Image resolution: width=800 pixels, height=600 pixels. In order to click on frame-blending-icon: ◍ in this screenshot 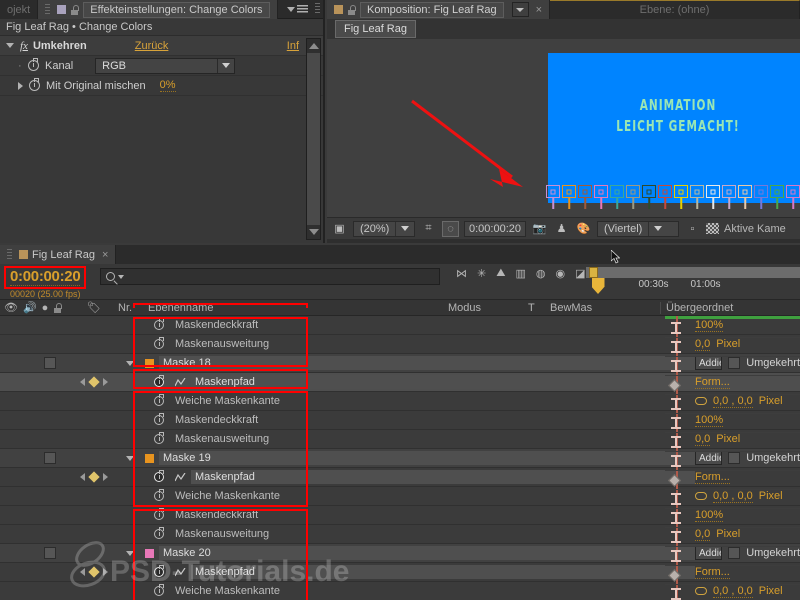, I will do `click(541, 273)`.